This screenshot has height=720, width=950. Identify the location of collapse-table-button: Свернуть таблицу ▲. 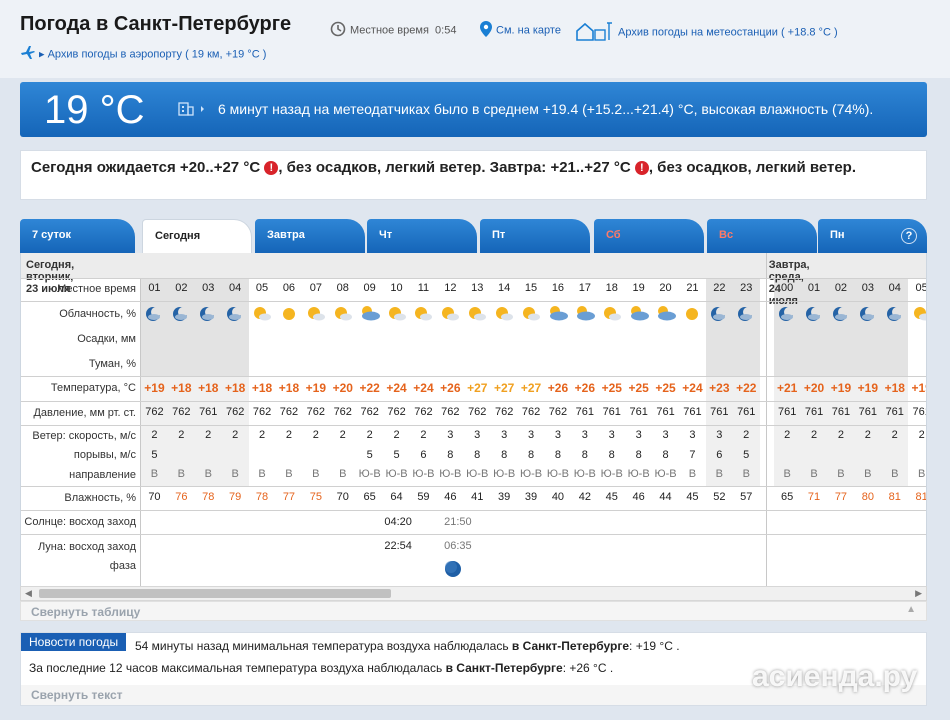
(473, 611).